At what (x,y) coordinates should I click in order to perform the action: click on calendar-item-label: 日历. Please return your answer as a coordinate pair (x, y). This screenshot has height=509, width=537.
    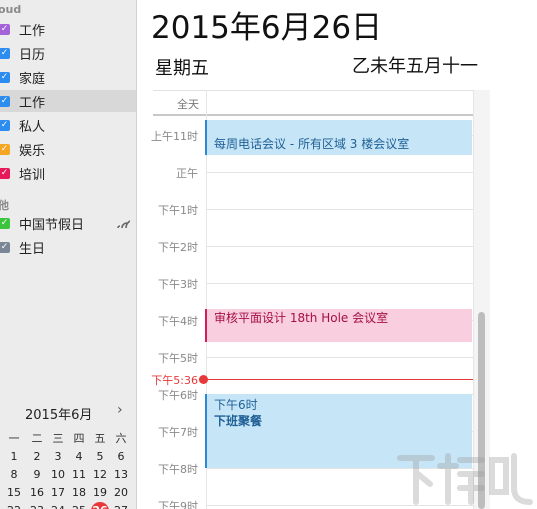
    Looking at the image, I should click on (32, 55).